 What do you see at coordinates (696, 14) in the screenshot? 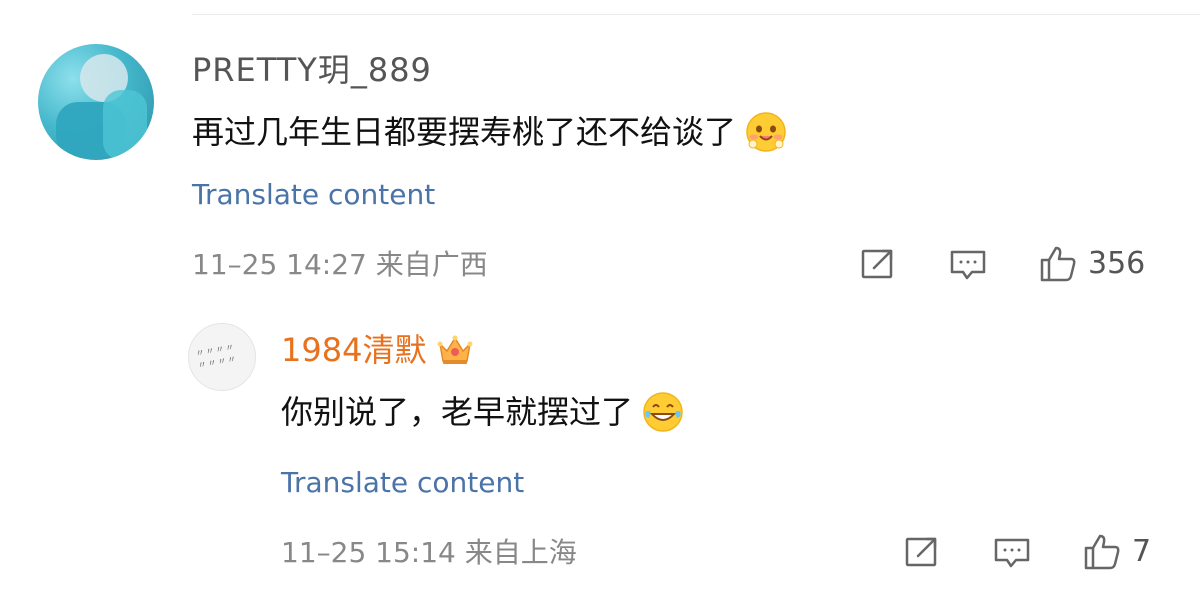
I see `top-divider` at bounding box center [696, 14].